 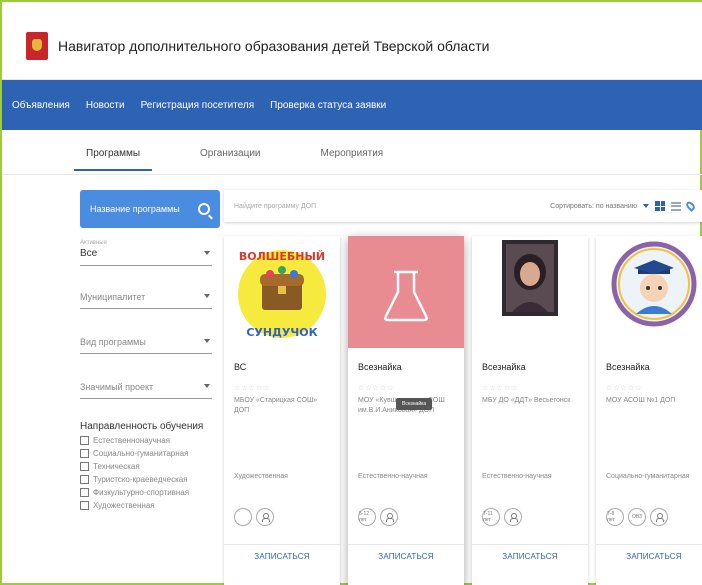 I want to click on age-badge, so click(x=243, y=517).